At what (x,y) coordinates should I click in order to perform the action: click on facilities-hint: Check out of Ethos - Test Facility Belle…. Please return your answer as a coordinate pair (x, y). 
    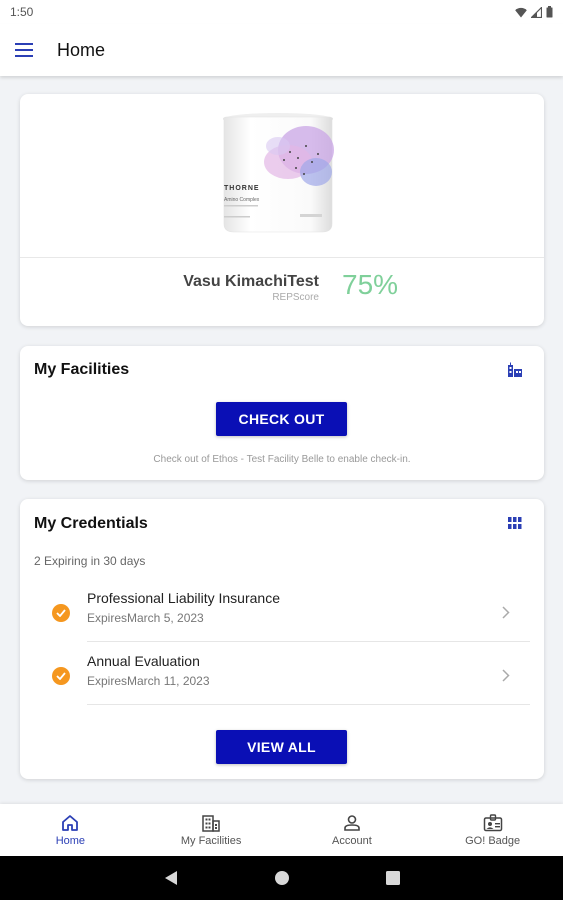
    Looking at the image, I should click on (282, 459).